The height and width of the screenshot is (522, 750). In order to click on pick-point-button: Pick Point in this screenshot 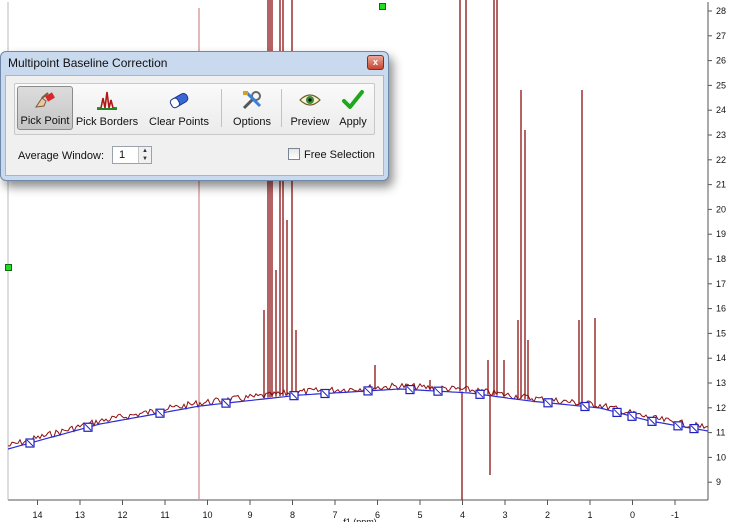, I will do `click(45, 108)`.